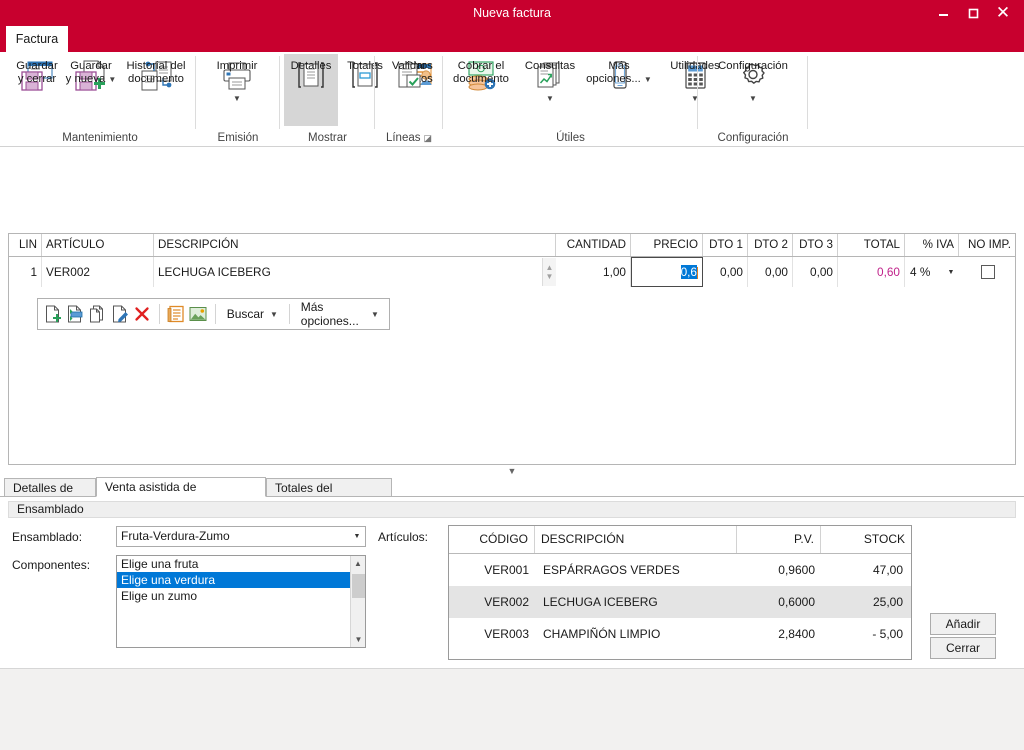 Image resolution: width=1024 pixels, height=750 pixels. What do you see at coordinates (943, 13) in the screenshot?
I see `minimize-icon` at bounding box center [943, 13].